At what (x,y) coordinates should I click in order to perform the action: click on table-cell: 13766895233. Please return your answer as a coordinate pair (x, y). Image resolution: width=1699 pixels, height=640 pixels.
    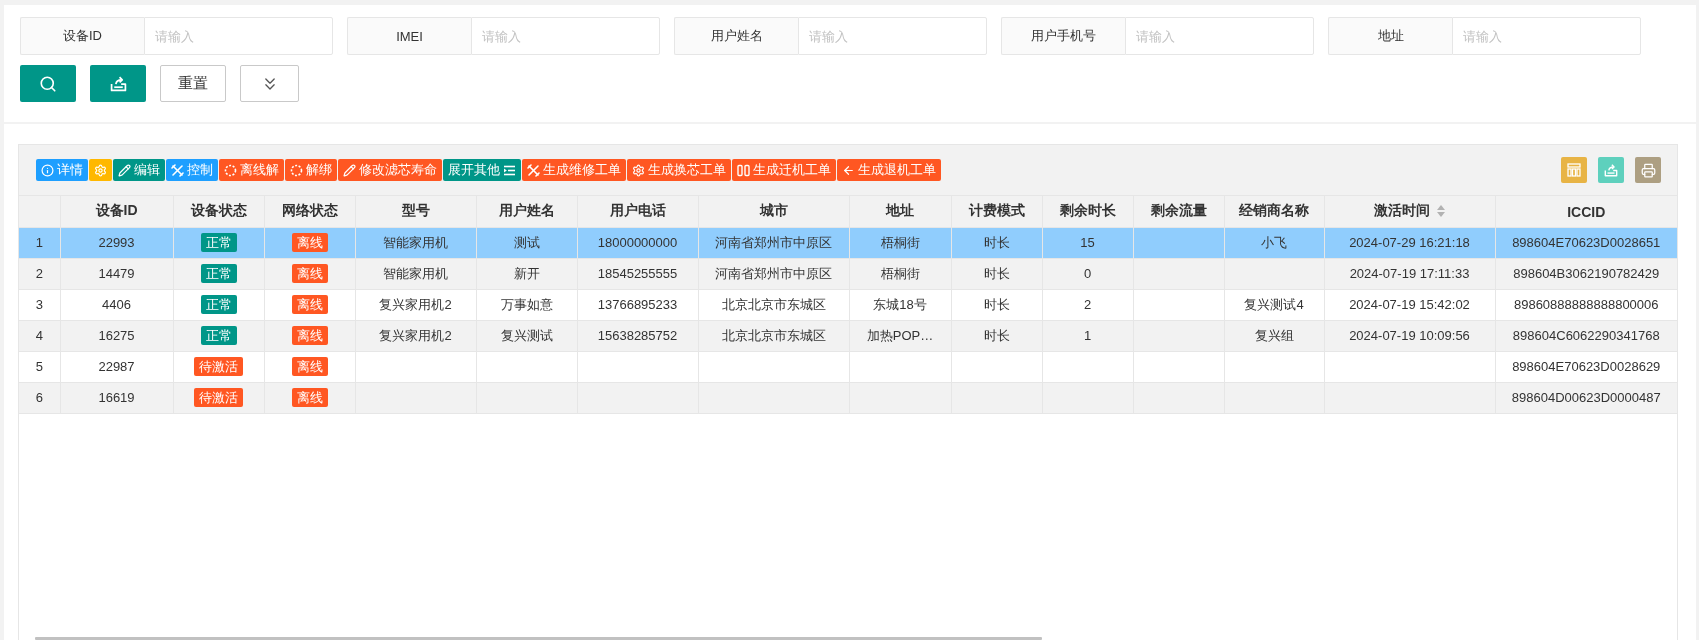
    Looking at the image, I should click on (637, 304).